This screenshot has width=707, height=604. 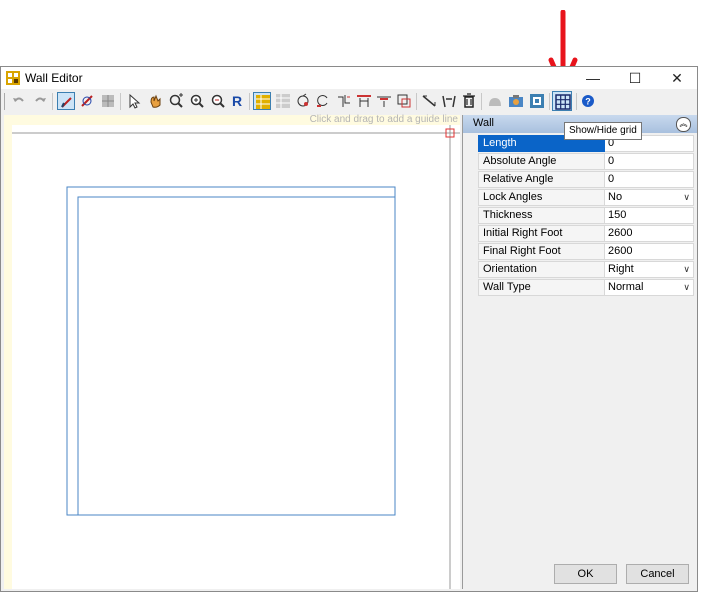 I want to click on property-row-absolute-angle: Absolute Angle 0, so click(x=586, y=161).